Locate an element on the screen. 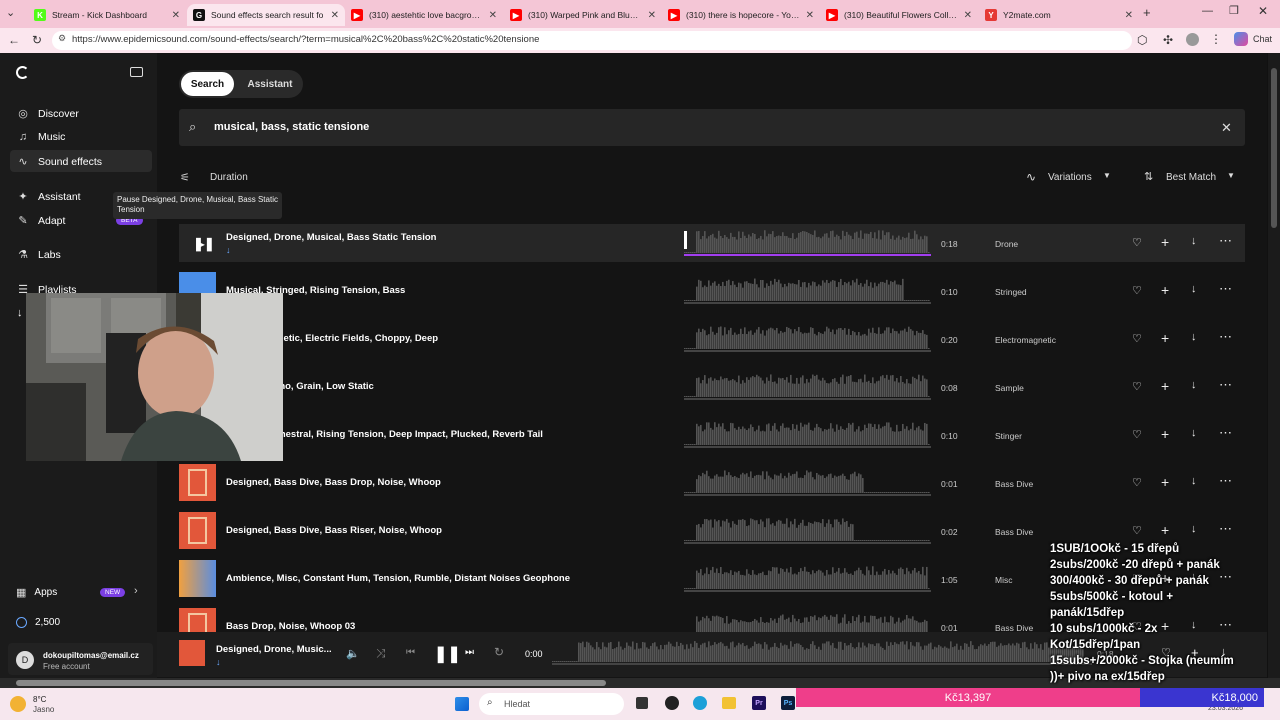 The image size is (1280, 720). tab-list-chevron-icon: ⌄ is located at coordinates (10, 12).